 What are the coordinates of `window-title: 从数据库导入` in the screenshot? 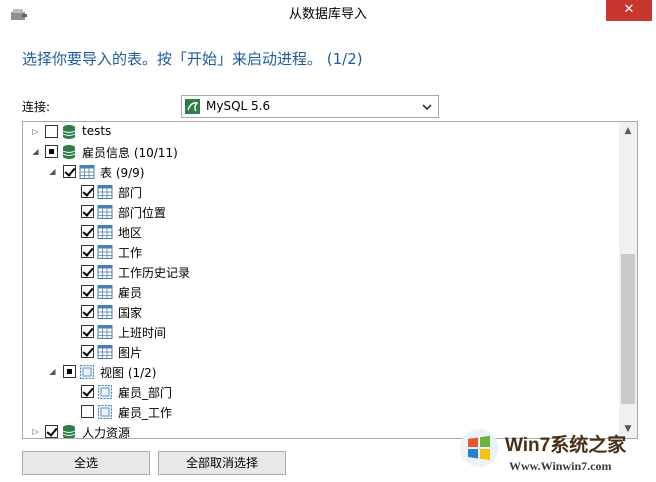 It's located at (327, 14).